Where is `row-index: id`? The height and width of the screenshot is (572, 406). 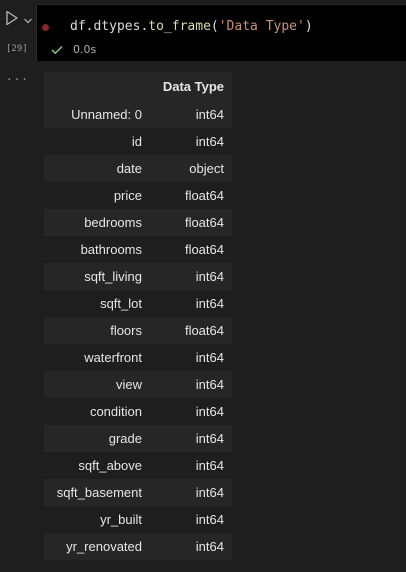
row-index: id is located at coordinates (136, 141).